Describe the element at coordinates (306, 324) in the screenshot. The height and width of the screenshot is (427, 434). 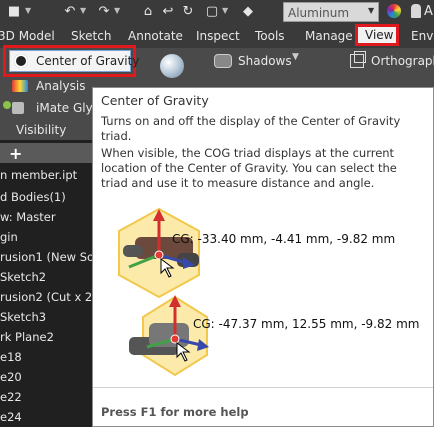
I see `cog-readout-2: CG: -47.37 mm, 12.55 mm, -9.82 mm` at that location.